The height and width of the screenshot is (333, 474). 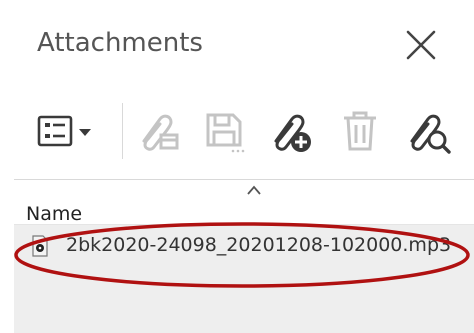 I want to click on paperclip-open-icon, so click(x=160, y=132).